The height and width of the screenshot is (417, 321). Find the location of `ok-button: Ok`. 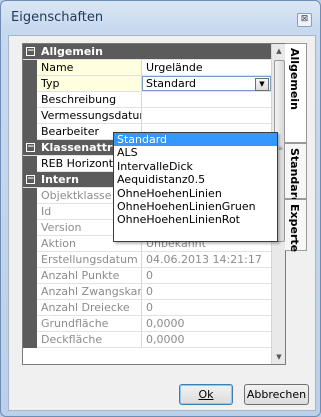

ok-button: Ok is located at coordinates (206, 394).